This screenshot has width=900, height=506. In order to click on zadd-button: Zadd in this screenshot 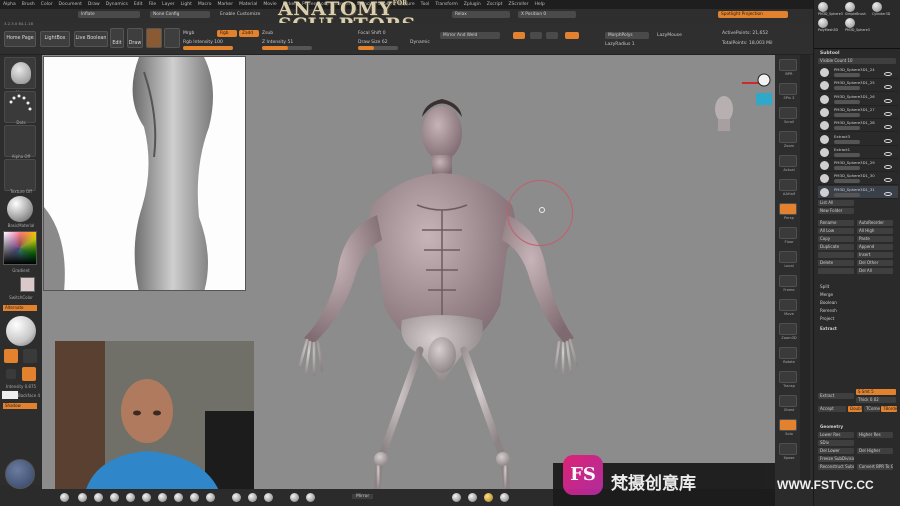, I will do `click(249, 33)`.